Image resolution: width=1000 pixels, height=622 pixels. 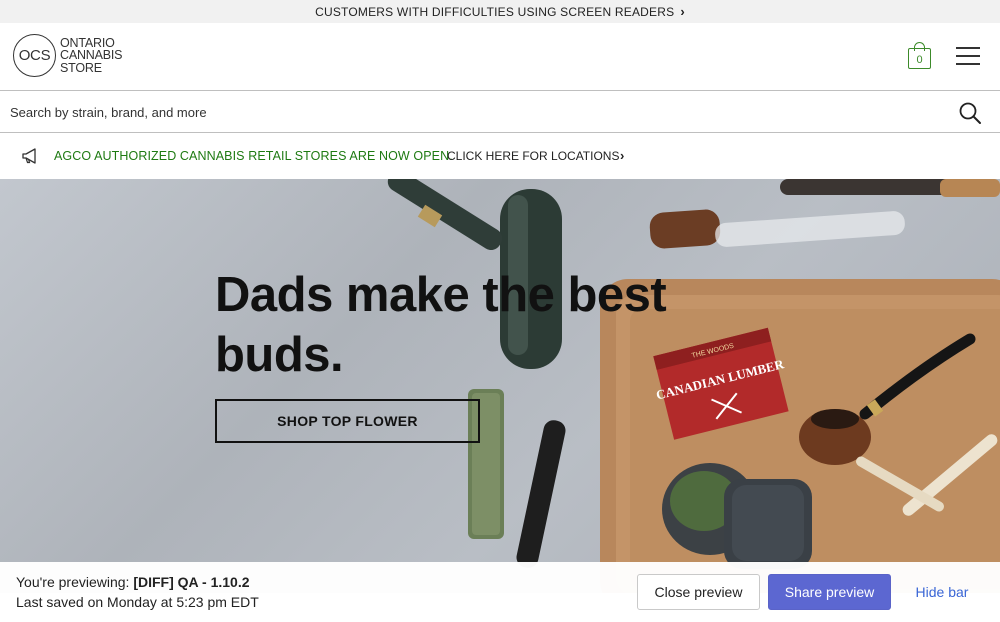 What do you see at coordinates (81, 67) in the screenshot?
I see `logo-line-store: STORE` at bounding box center [81, 67].